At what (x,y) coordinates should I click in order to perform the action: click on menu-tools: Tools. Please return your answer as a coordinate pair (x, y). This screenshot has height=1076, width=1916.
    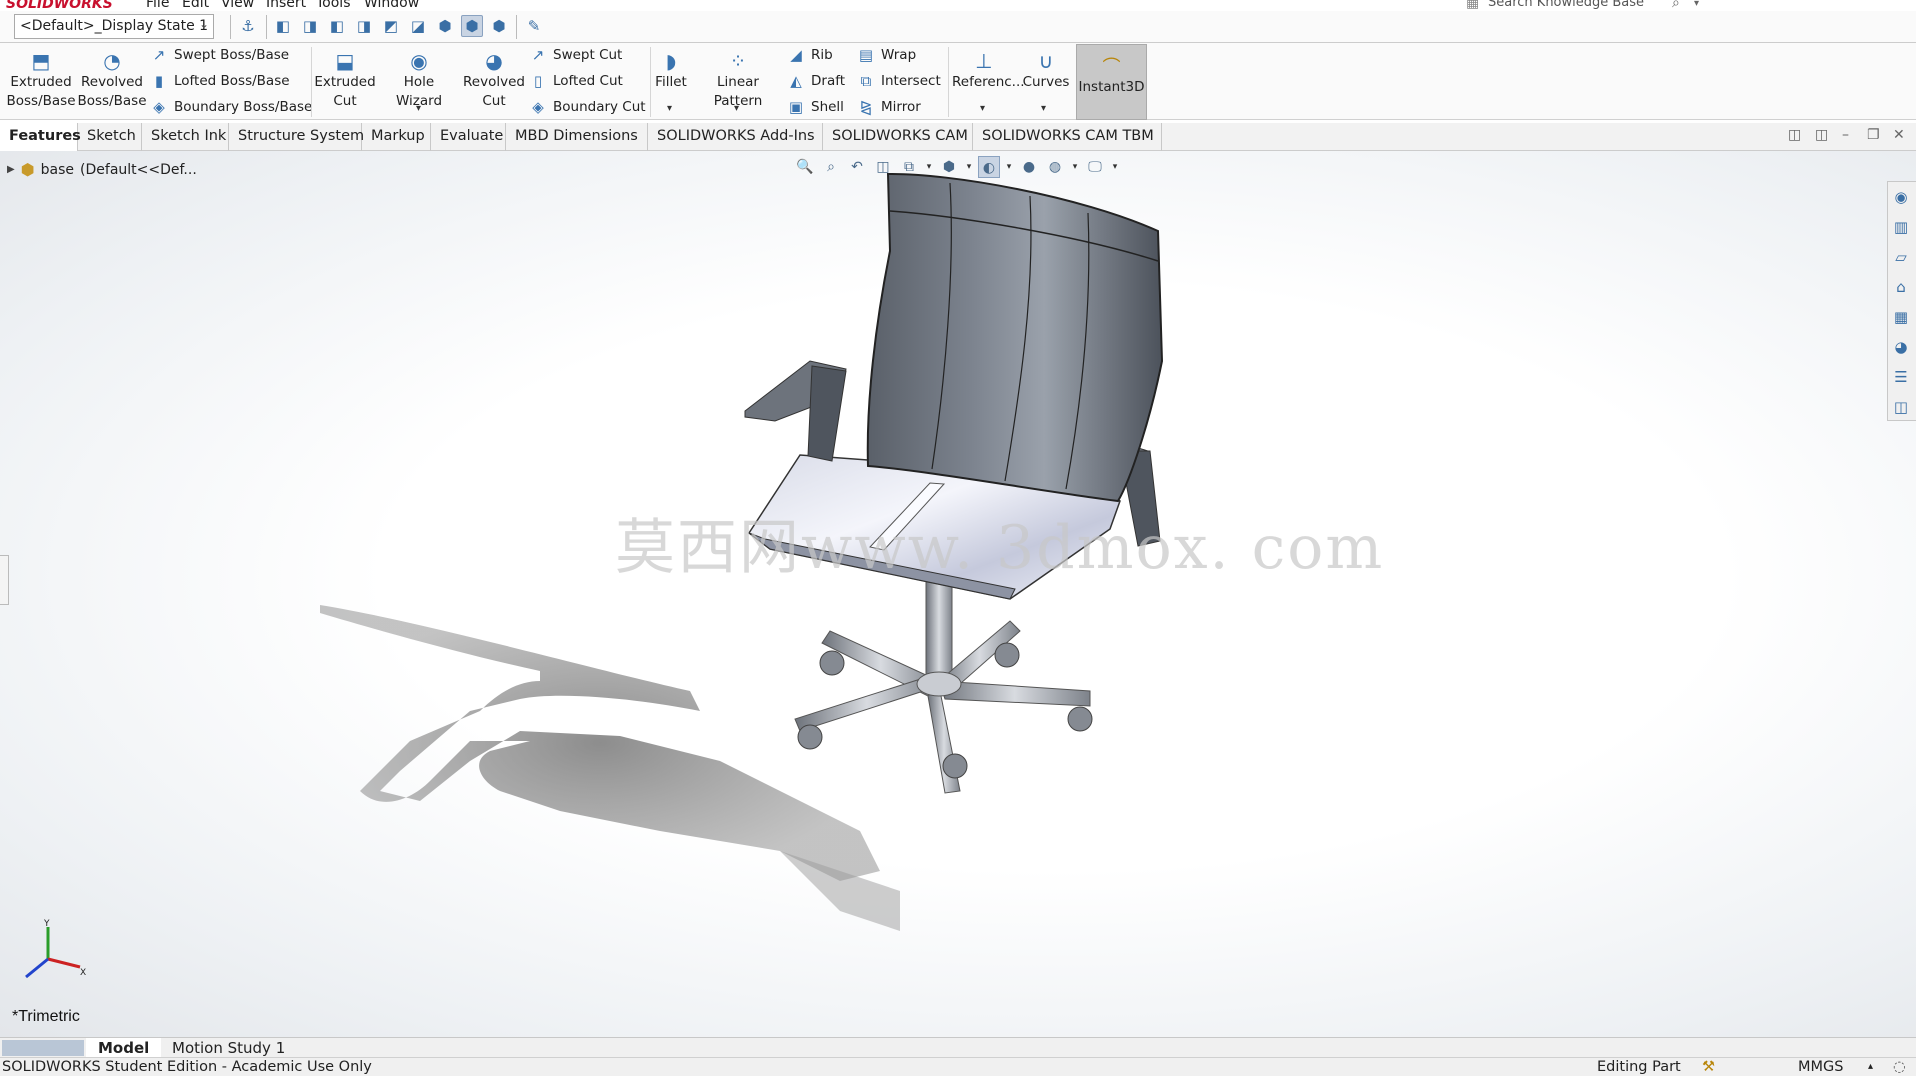
    Looking at the image, I should click on (333, 5).